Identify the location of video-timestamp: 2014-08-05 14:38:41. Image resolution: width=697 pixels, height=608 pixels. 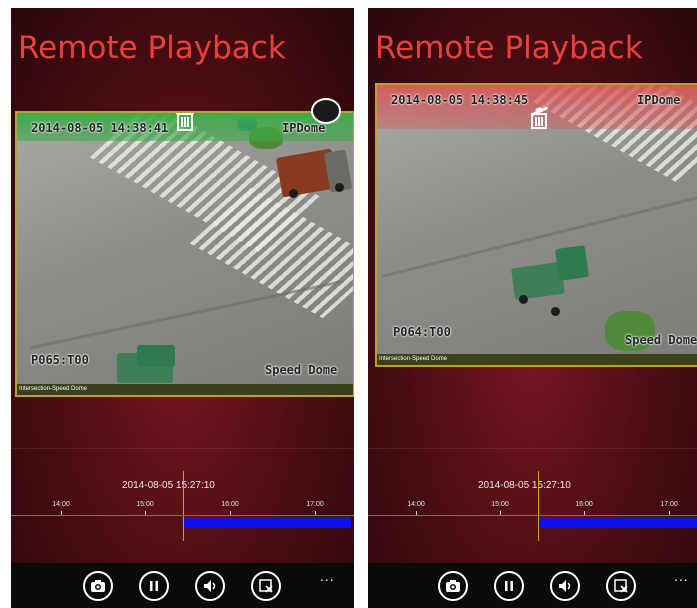
(100, 128).